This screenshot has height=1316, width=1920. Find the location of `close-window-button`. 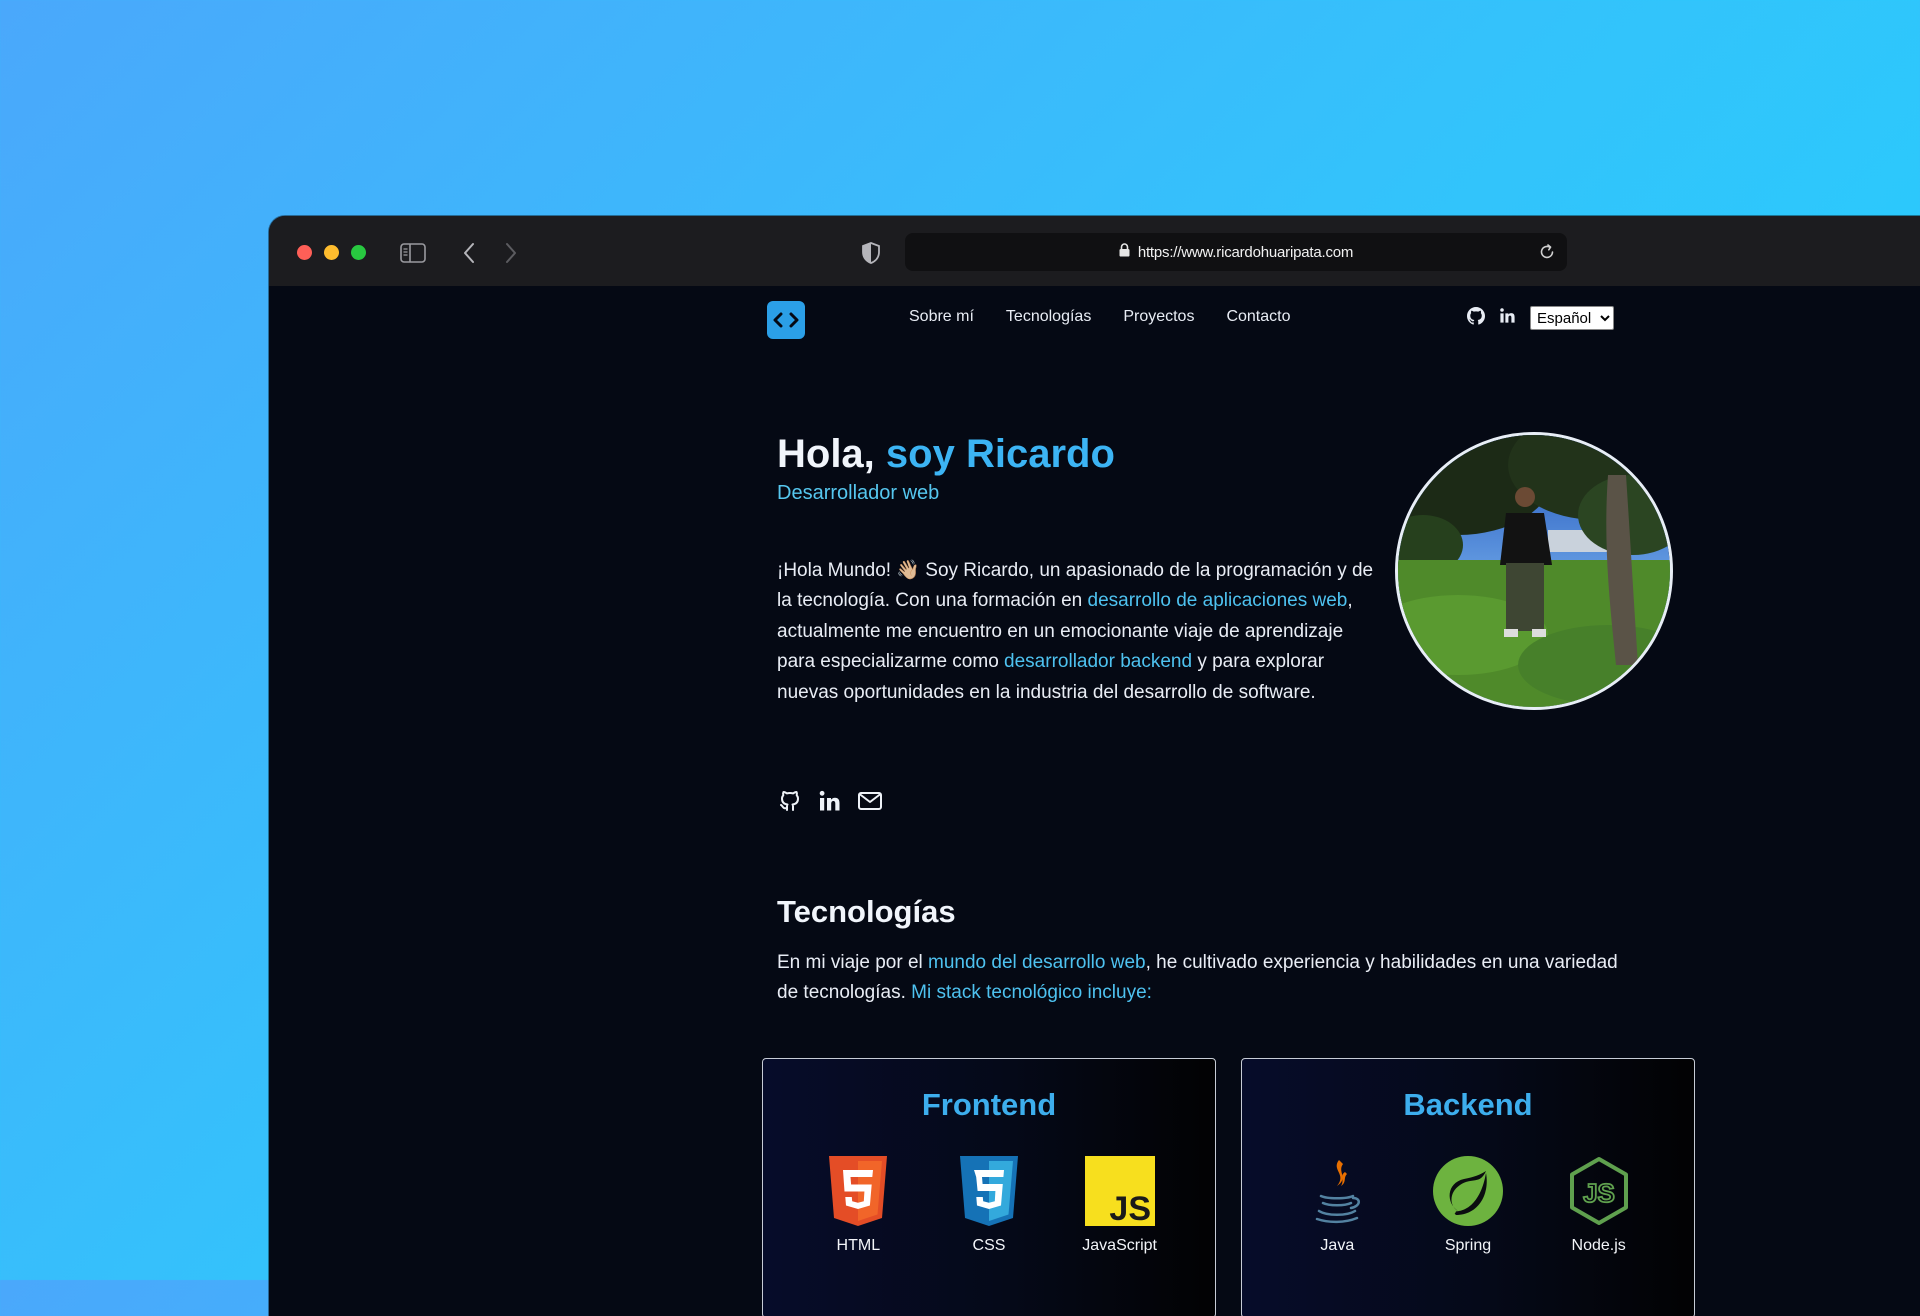

close-window-button is located at coordinates (304, 252).